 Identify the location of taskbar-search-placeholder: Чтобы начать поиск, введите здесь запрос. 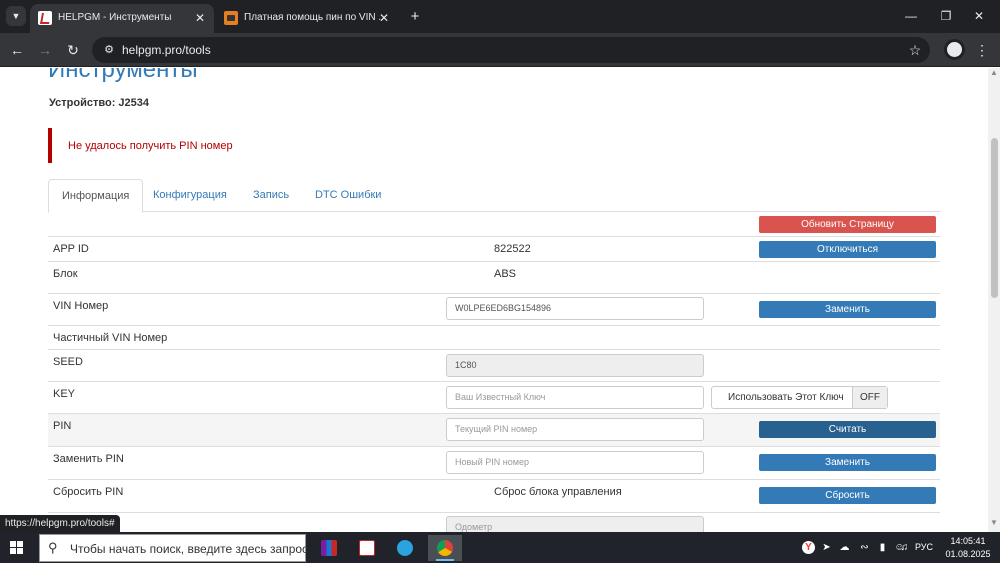
(189, 549).